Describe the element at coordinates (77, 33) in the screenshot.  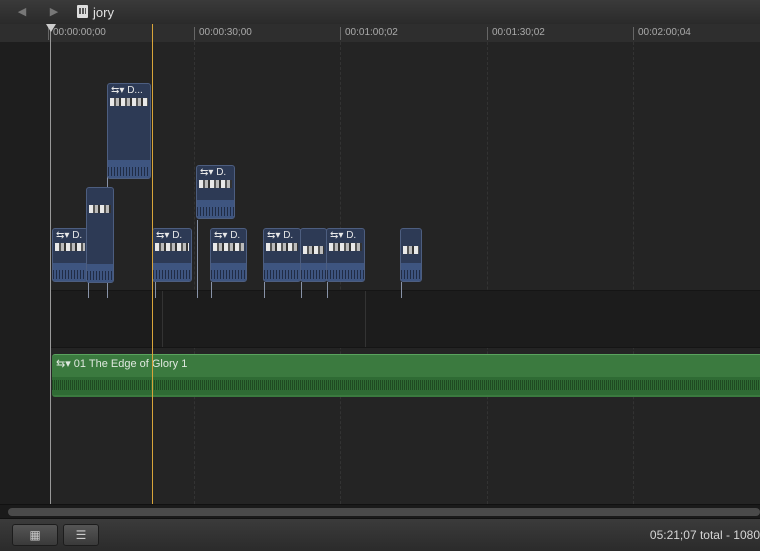
I see `ruler-tick: 00:00:00;00` at that location.